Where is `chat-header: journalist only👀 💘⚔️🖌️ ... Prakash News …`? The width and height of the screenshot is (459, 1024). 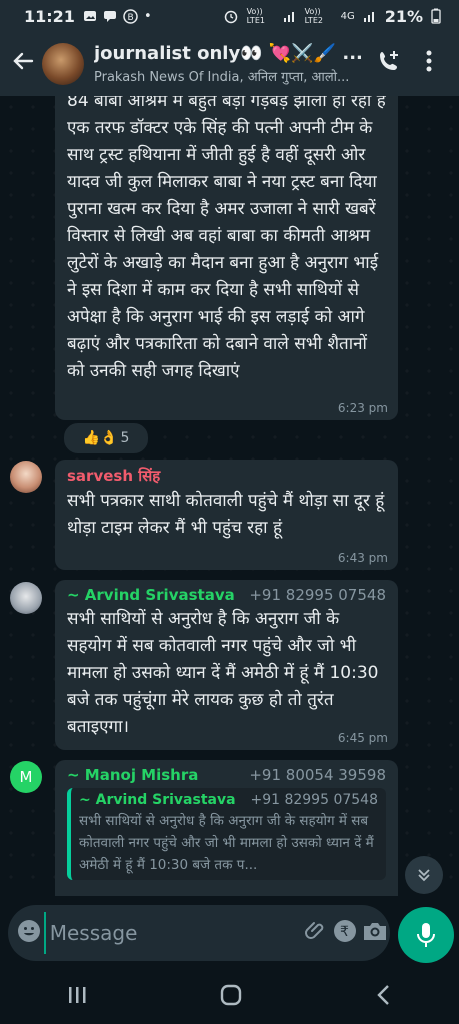
chat-header: journalist only👀 💘⚔️🖌️ ... Prakash News … is located at coordinates (229, 64).